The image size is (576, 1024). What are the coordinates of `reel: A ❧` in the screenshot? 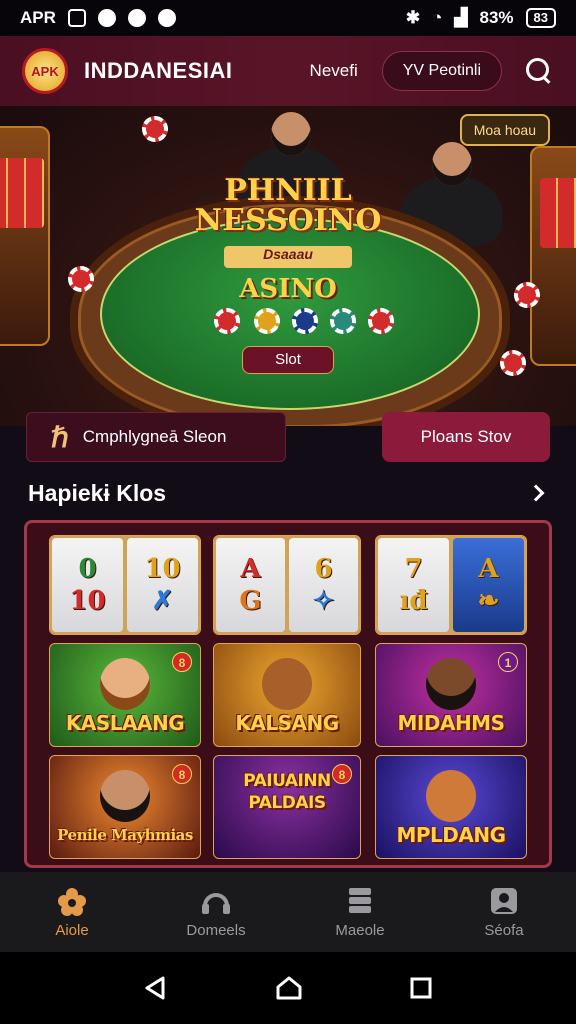 It's located at (488, 585).